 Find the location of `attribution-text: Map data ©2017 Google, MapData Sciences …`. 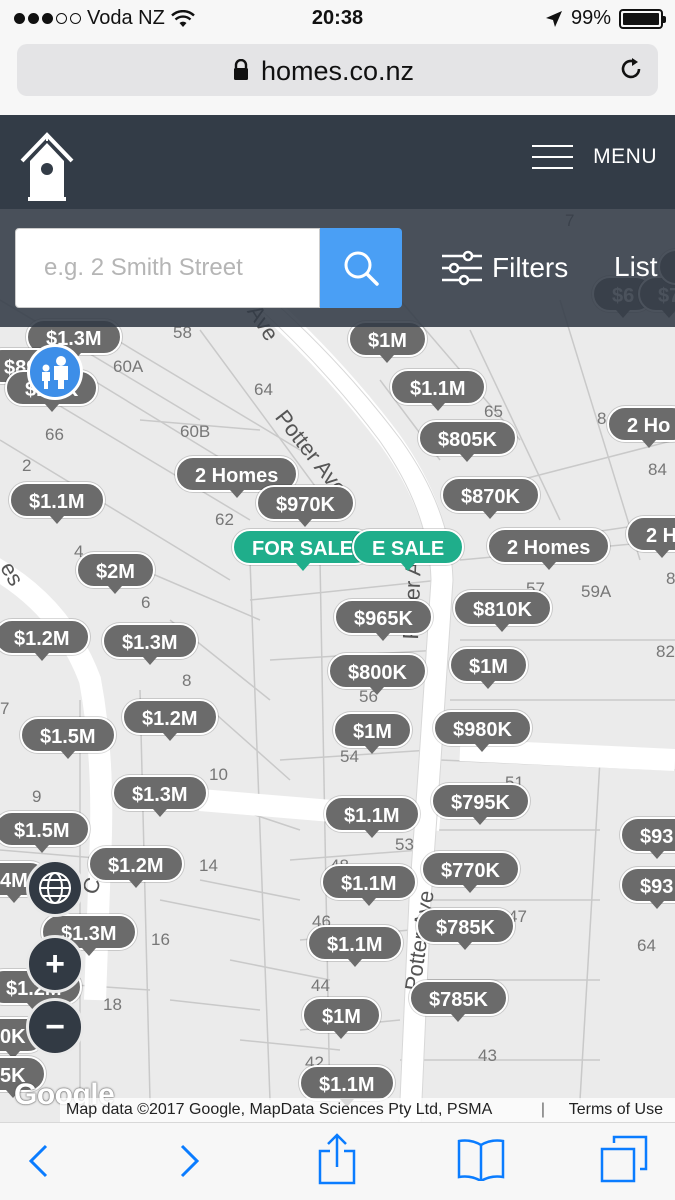

attribution-text: Map data ©2017 Google, MapData Sciences … is located at coordinates (279, 1109).